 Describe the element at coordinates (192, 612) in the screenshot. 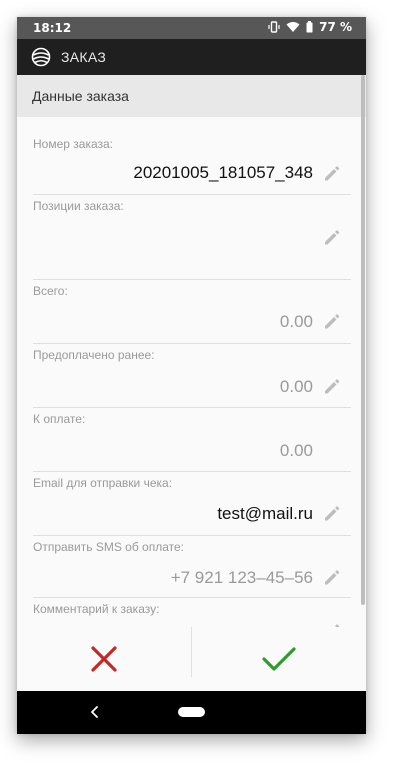

I see `field-comment: Комментарий к заказу:` at that location.